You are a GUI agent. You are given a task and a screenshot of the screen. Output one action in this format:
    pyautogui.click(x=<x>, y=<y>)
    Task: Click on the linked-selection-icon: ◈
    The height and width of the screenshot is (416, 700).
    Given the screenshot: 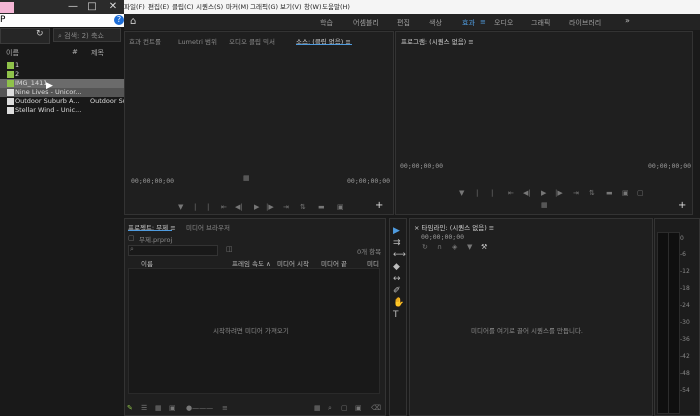 What is the action you would take?
    pyautogui.click(x=454, y=247)
    